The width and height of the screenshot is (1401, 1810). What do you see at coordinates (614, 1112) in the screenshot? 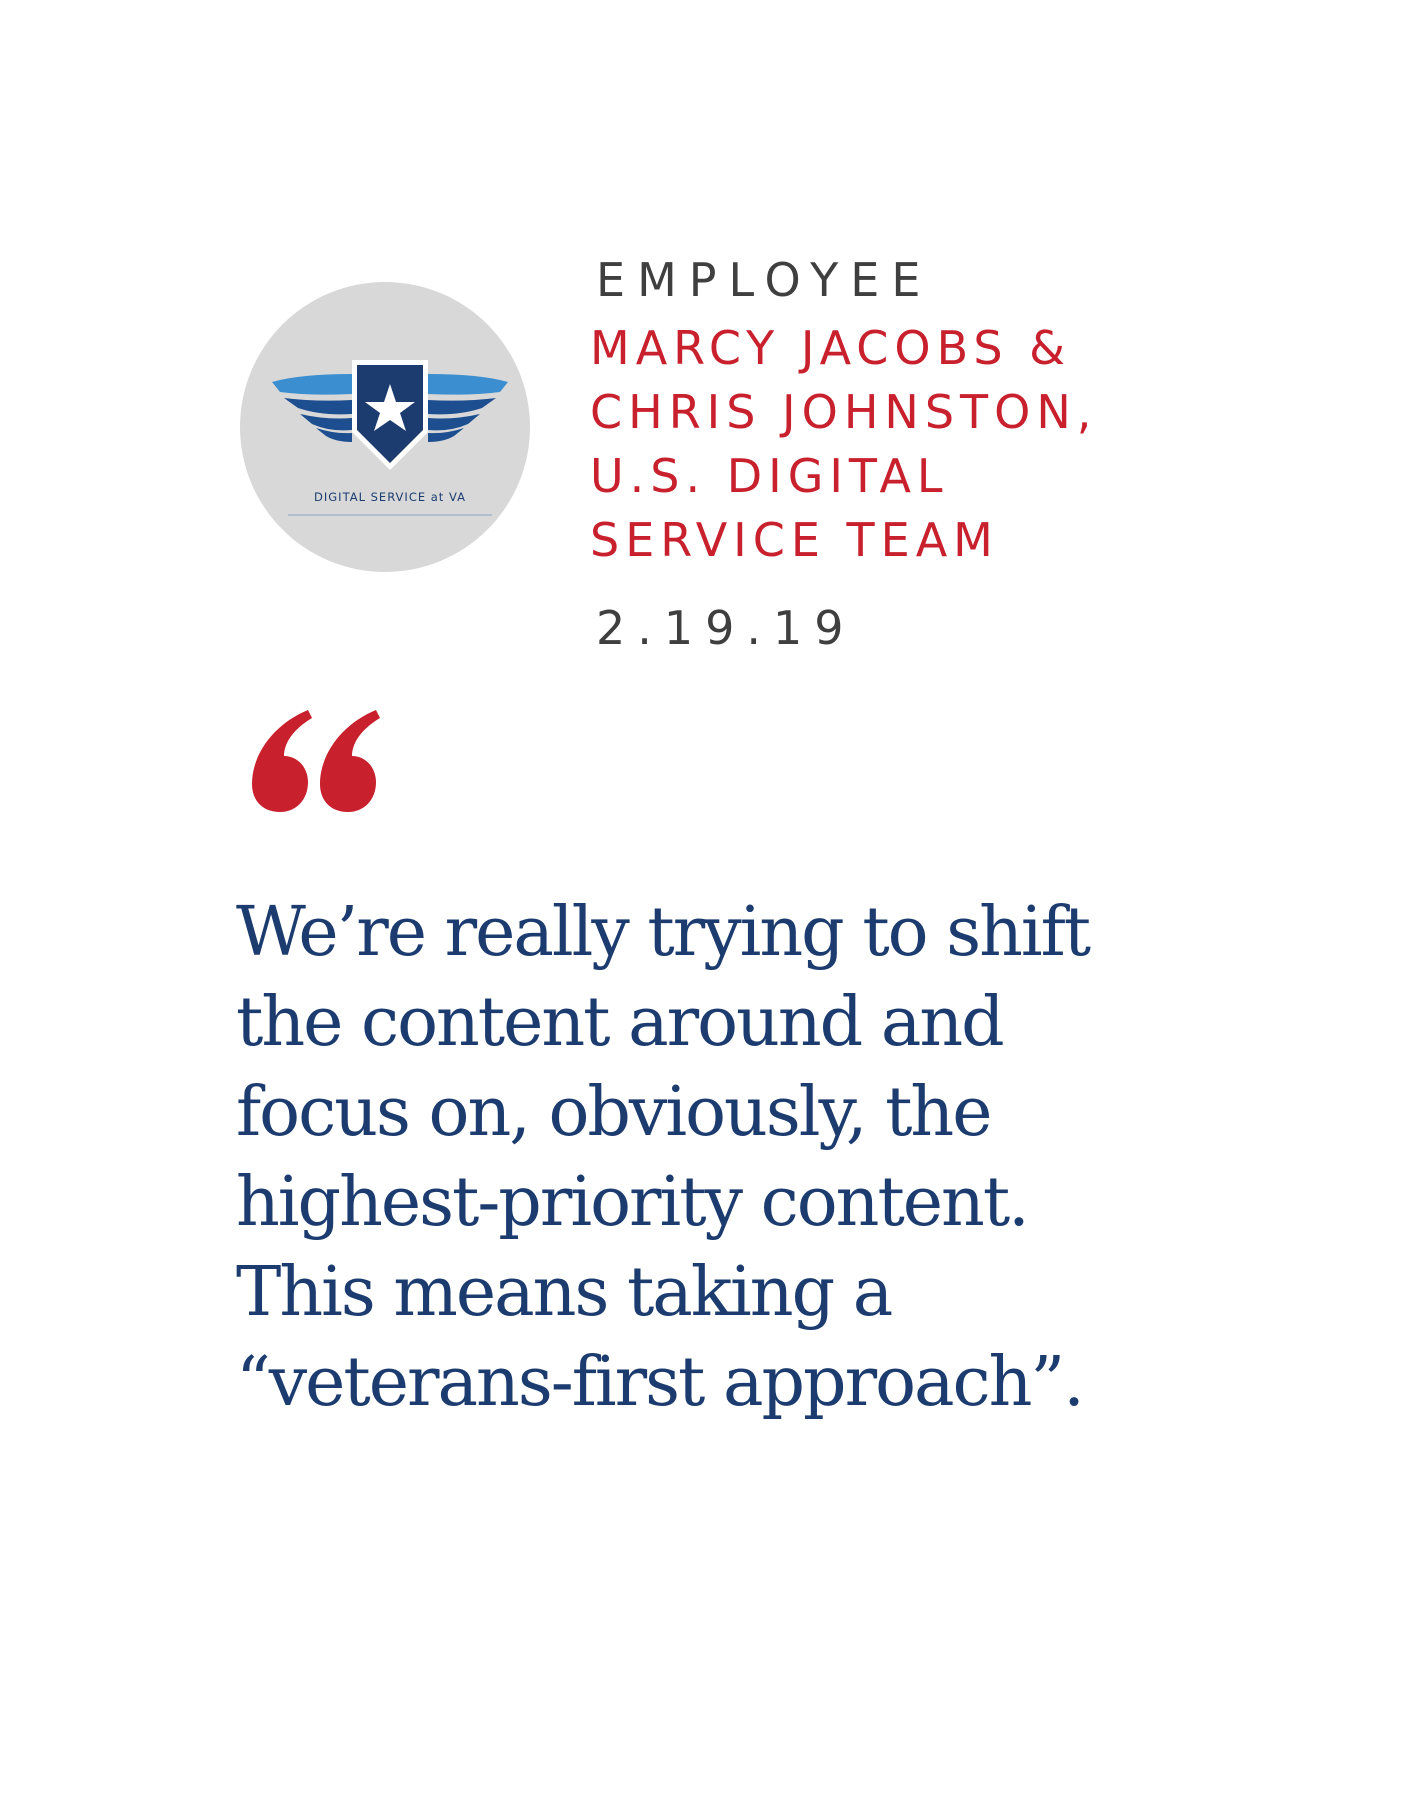
I see `quote-line: focus on, obviously, the` at bounding box center [614, 1112].